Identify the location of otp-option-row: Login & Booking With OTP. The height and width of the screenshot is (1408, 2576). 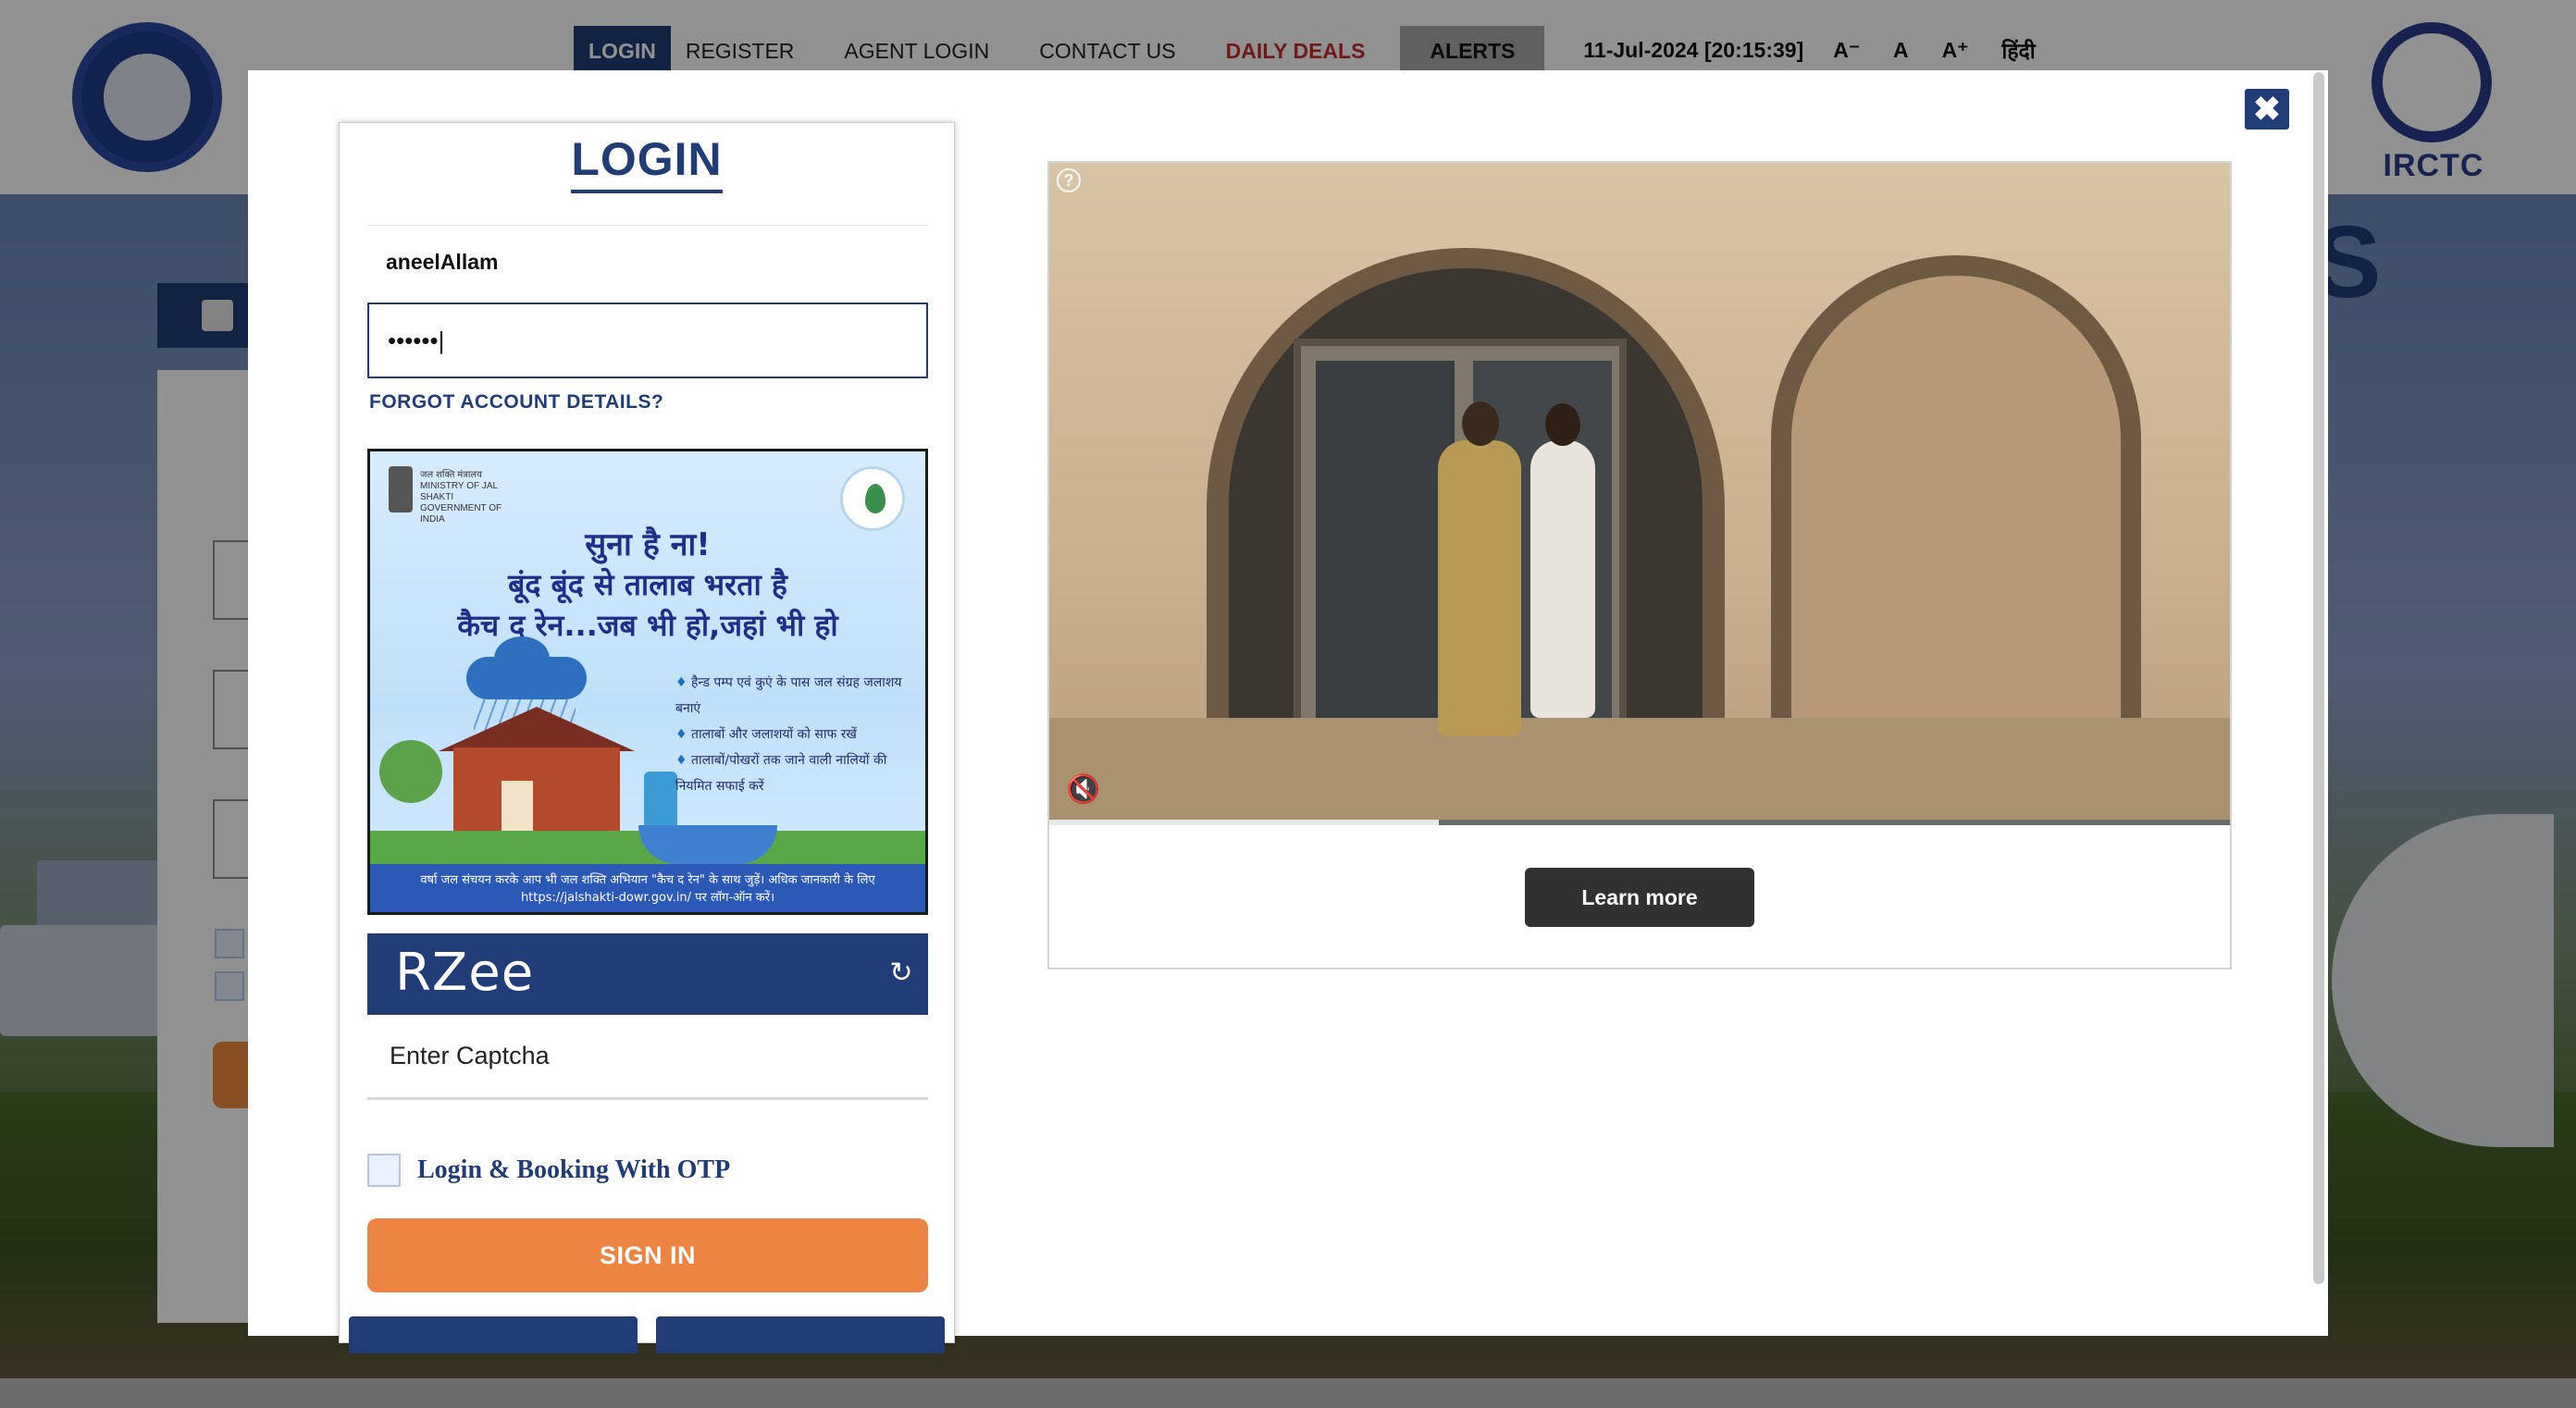
(548, 1171).